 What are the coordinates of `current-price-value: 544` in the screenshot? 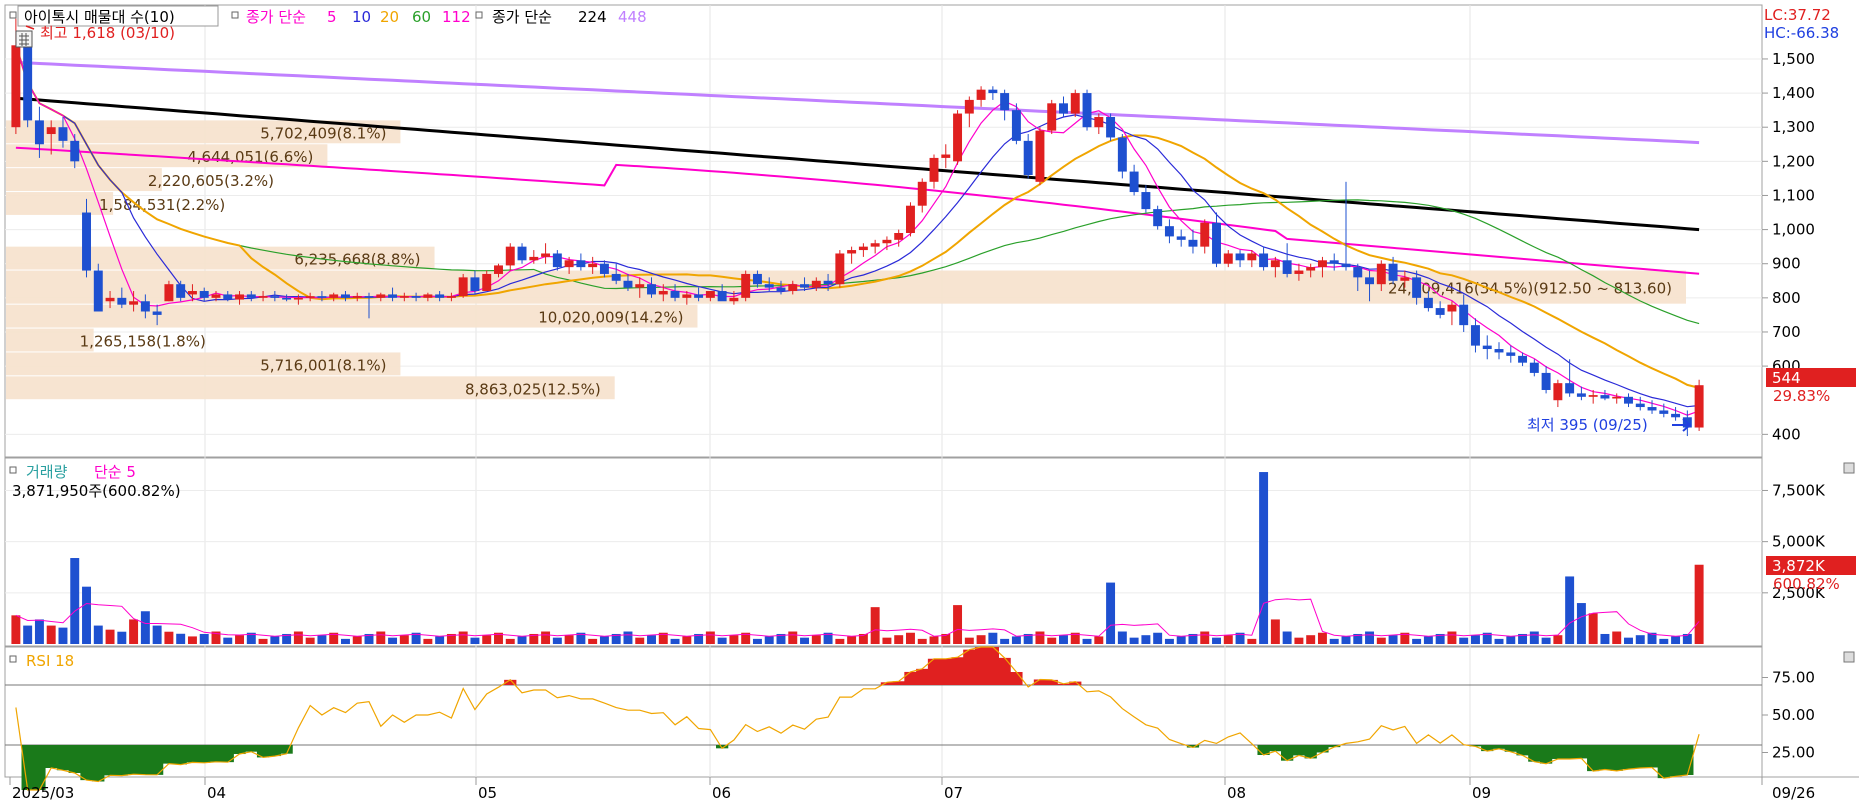 It's located at (1786, 378).